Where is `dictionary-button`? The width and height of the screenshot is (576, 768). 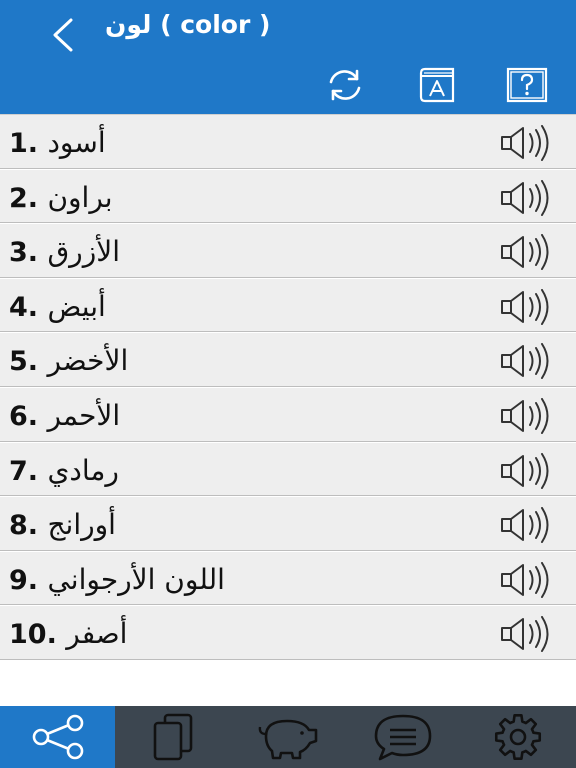 dictionary-button is located at coordinates (437, 85).